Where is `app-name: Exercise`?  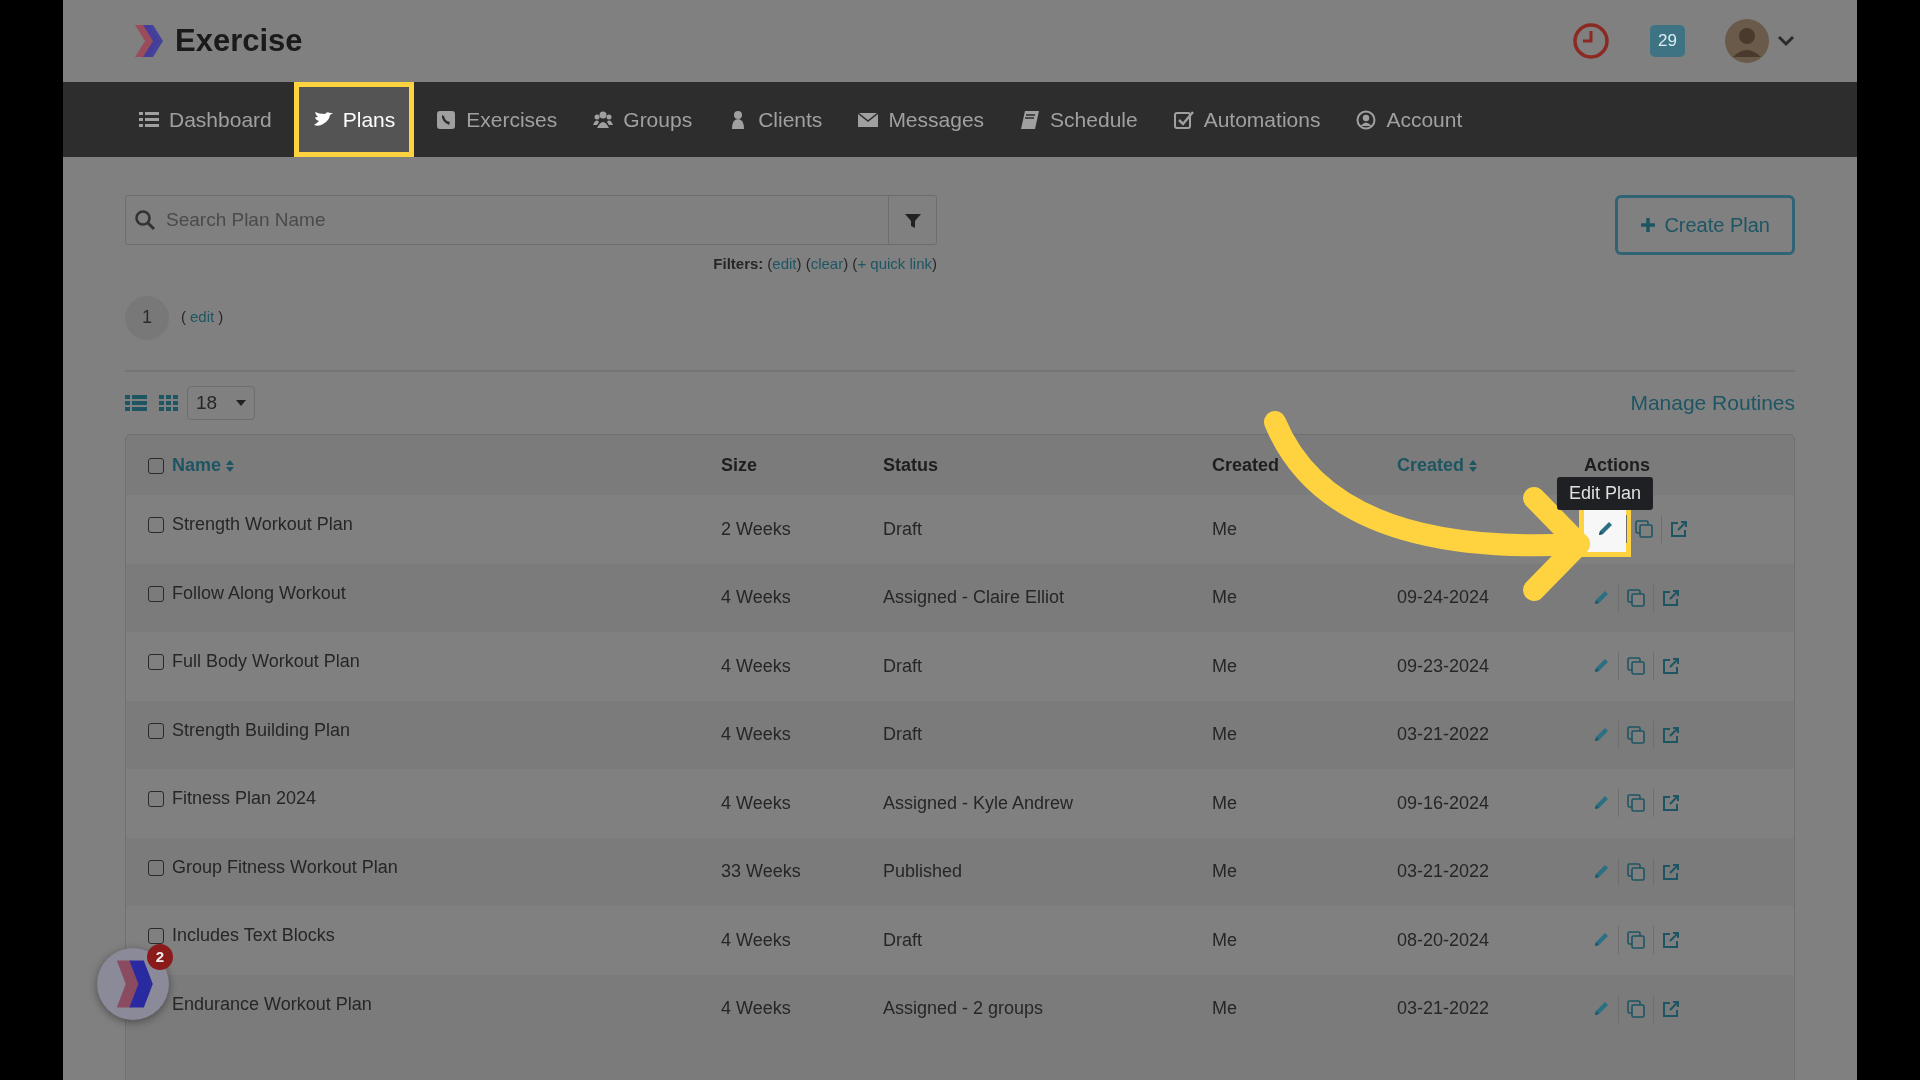
app-name: Exercise is located at coordinates (239, 40).